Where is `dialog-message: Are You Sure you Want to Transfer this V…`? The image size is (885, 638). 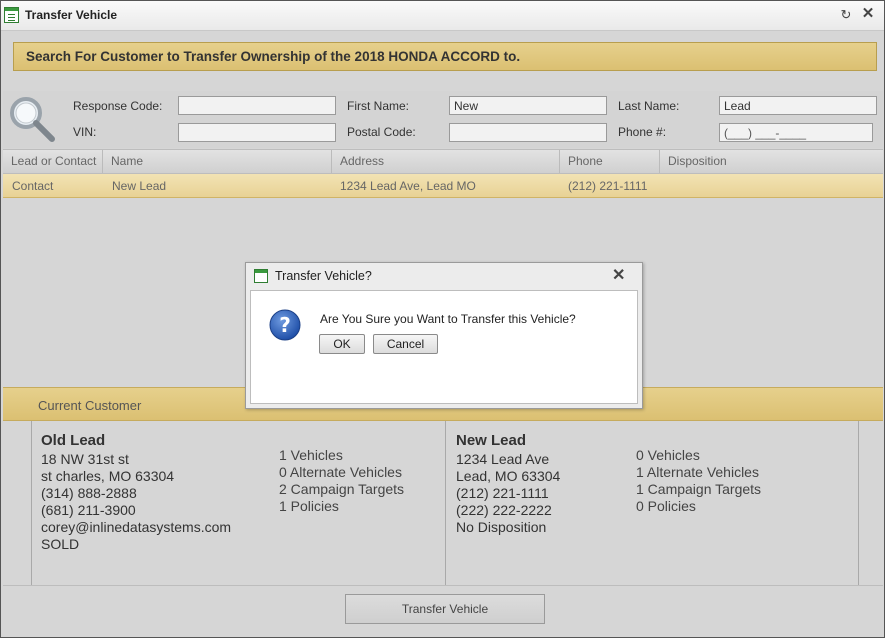
dialog-message: Are You Sure you Want to Transfer this V… is located at coordinates (448, 319).